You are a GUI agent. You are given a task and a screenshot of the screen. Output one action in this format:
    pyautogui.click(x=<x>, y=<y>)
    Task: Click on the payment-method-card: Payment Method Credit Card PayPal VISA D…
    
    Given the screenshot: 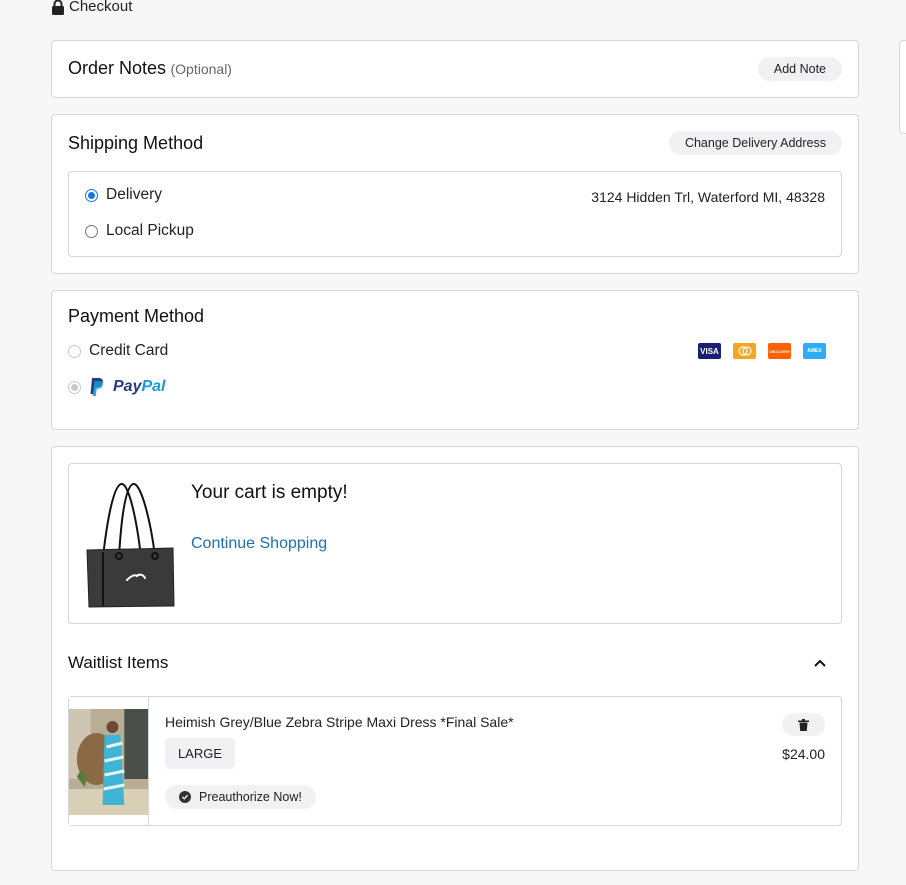 What is the action you would take?
    pyautogui.click(x=455, y=360)
    